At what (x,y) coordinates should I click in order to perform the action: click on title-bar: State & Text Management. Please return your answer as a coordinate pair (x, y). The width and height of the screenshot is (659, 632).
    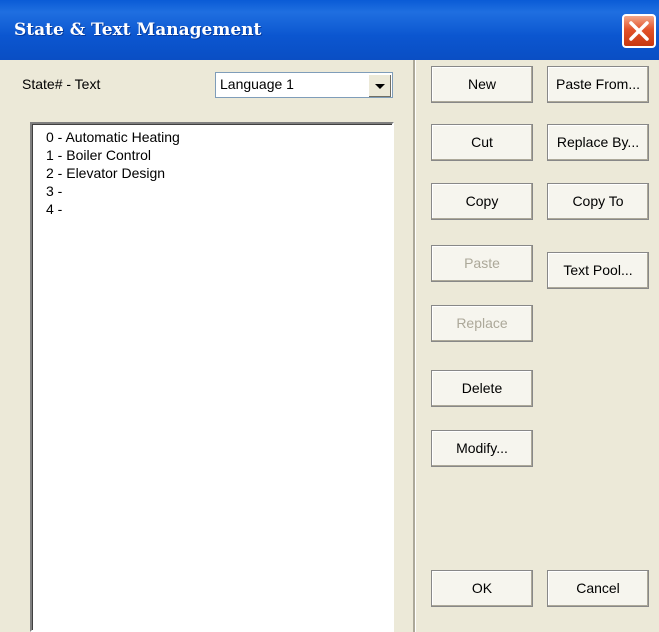
    Looking at the image, I should click on (329, 30).